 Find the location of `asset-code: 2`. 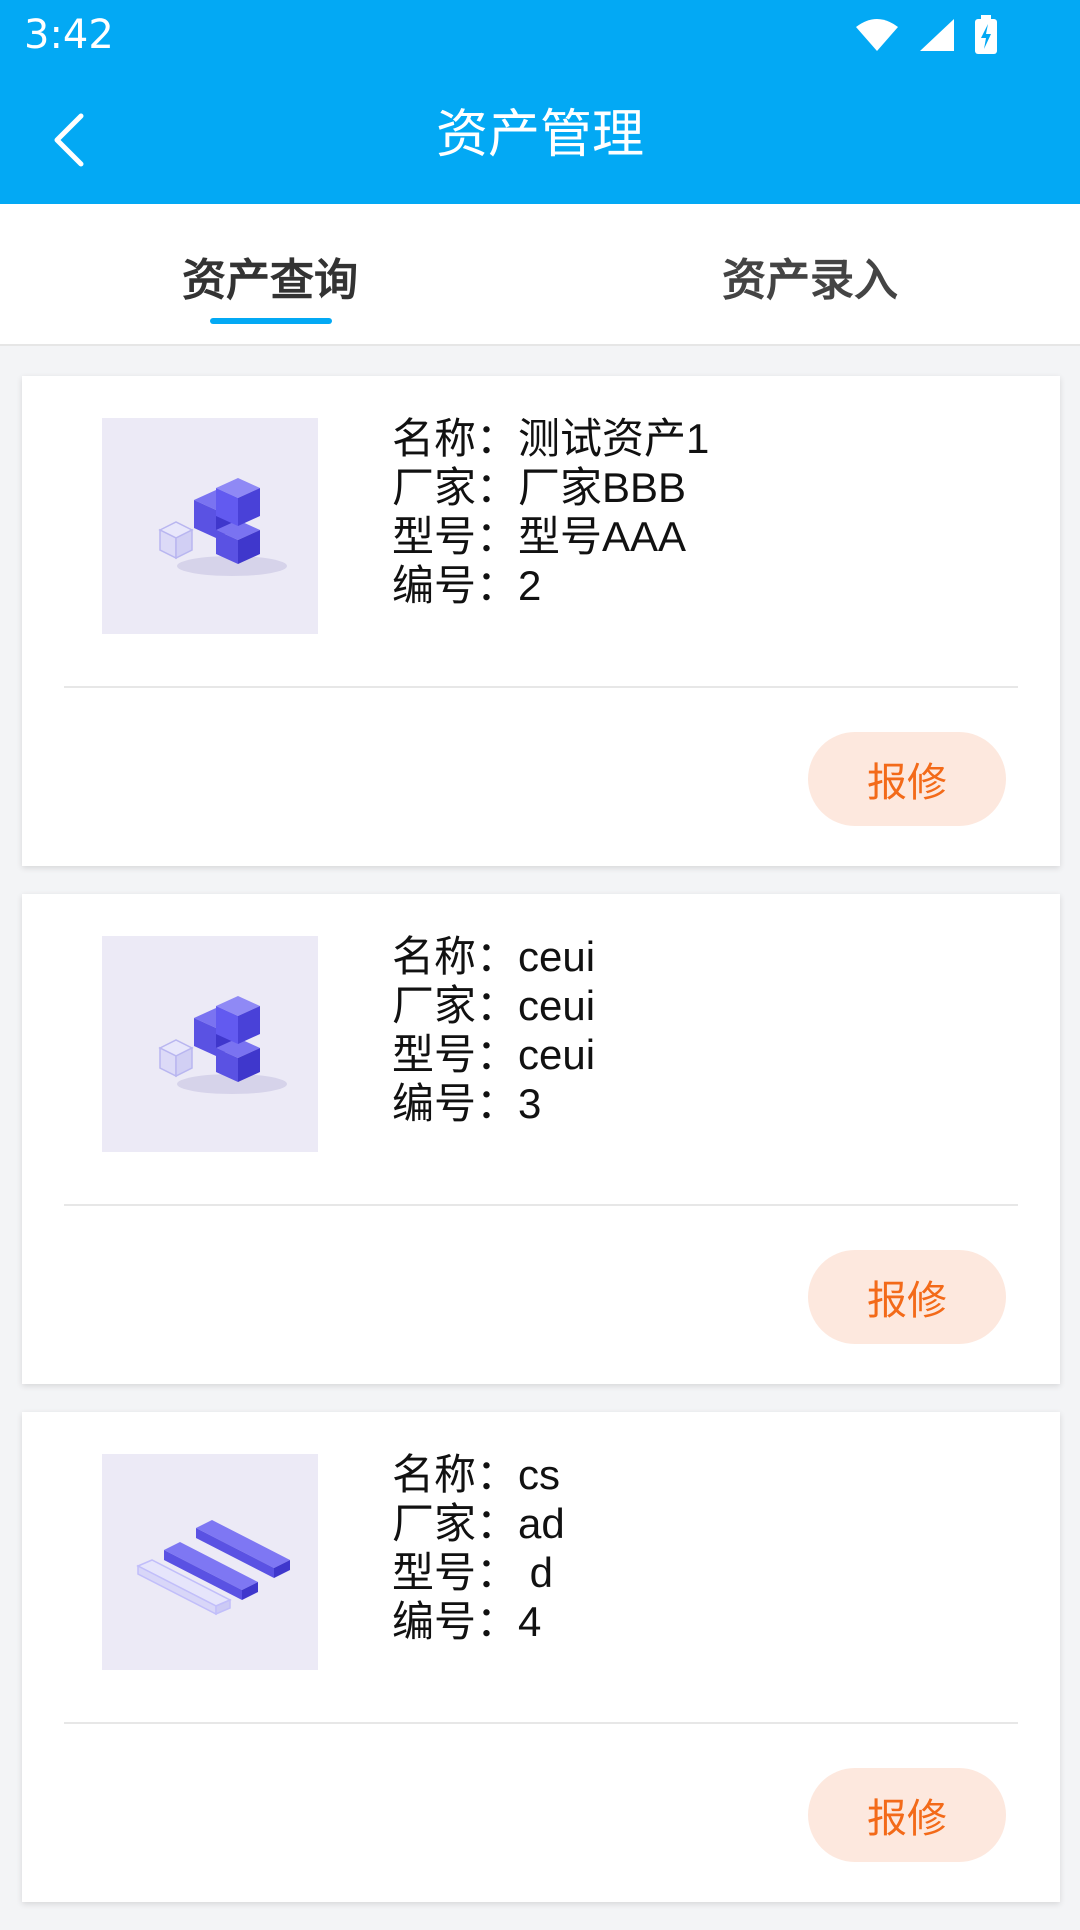

asset-code: 2 is located at coordinates (530, 585).